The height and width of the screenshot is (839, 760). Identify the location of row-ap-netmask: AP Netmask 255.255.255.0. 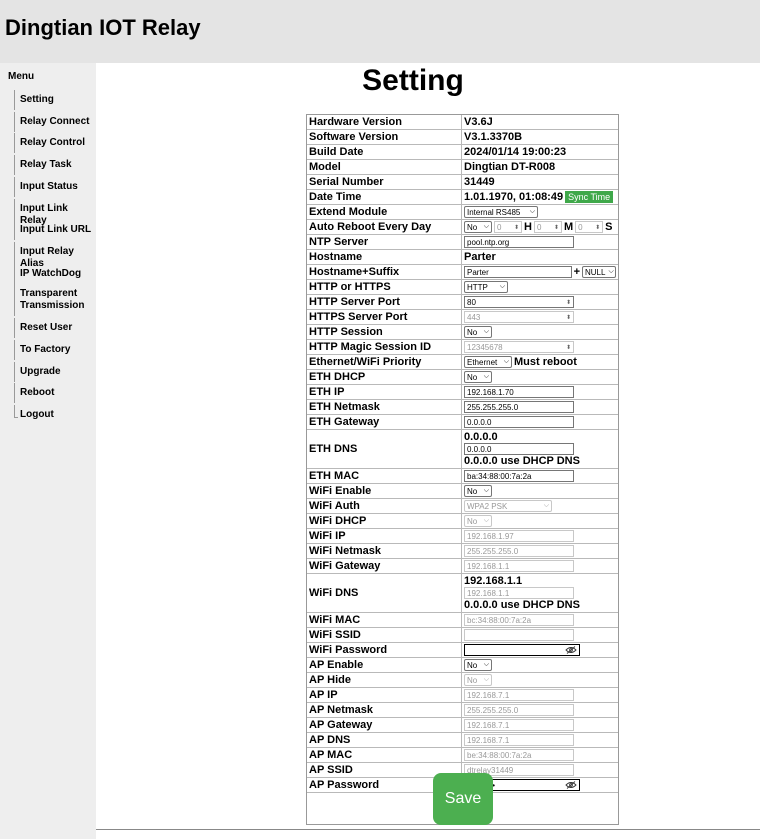
(462, 710).